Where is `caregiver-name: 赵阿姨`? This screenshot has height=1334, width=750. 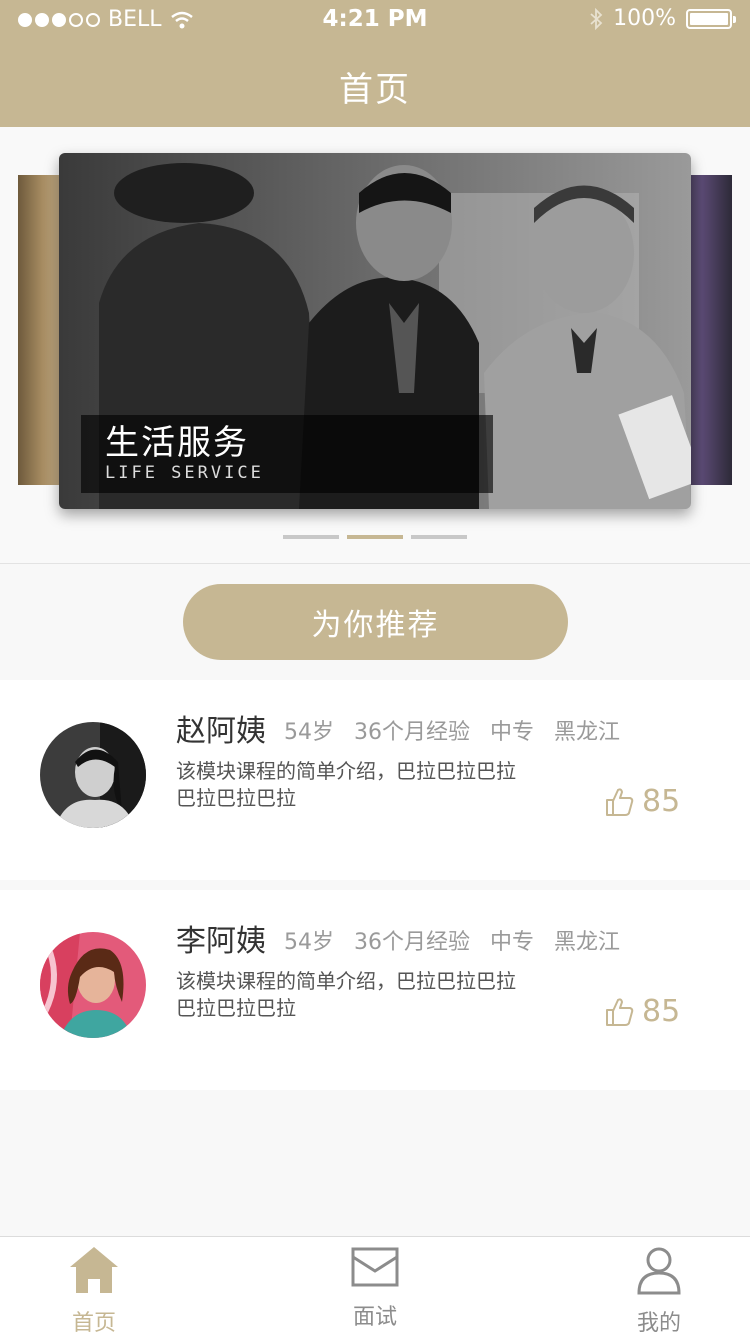 caregiver-name: 赵阿姨 is located at coordinates (221, 731).